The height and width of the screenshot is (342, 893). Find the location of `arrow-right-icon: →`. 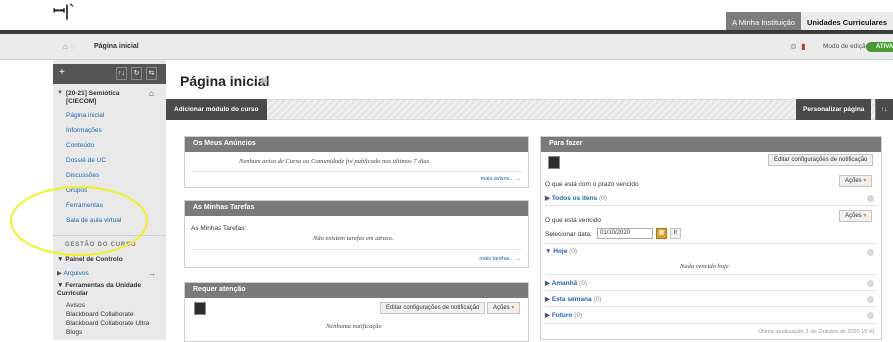

arrow-right-icon: → is located at coordinates (152, 273).